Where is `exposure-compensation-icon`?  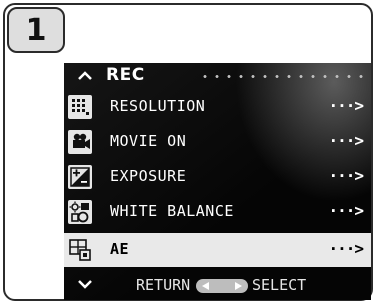
exposure-compensation-icon is located at coordinates (80, 177).